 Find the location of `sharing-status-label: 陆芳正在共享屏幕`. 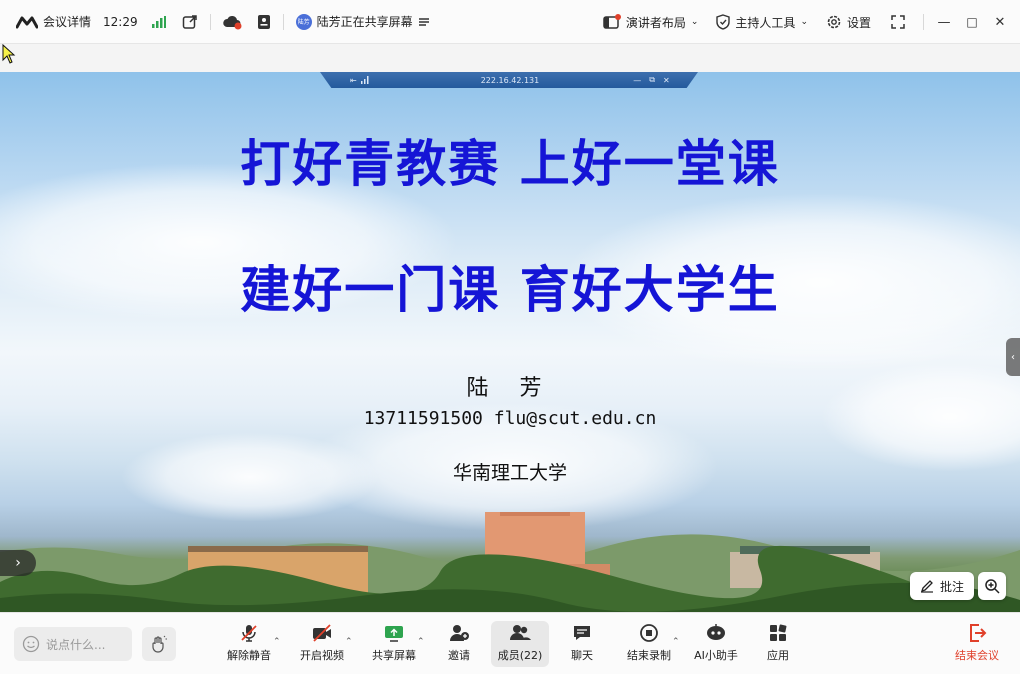

sharing-status-label: 陆芳正在共享屏幕 is located at coordinates (364, 22).